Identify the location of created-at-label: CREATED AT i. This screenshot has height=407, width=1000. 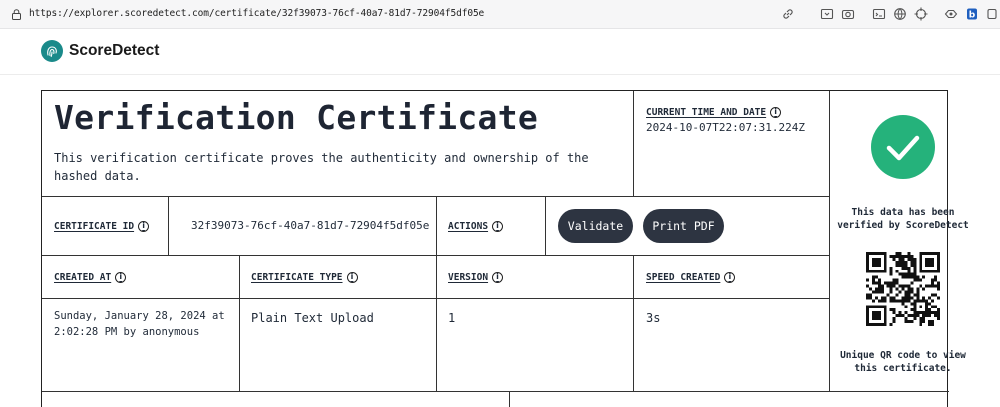
(90, 277).